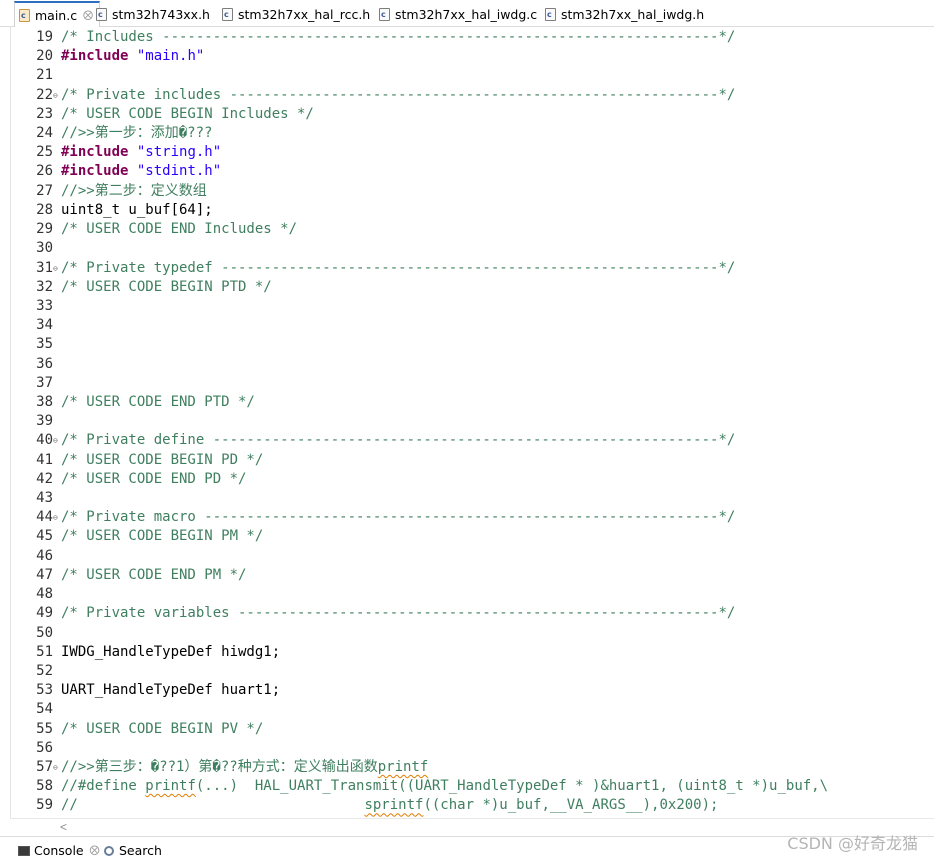  I want to click on line-number: 36, so click(44, 363).